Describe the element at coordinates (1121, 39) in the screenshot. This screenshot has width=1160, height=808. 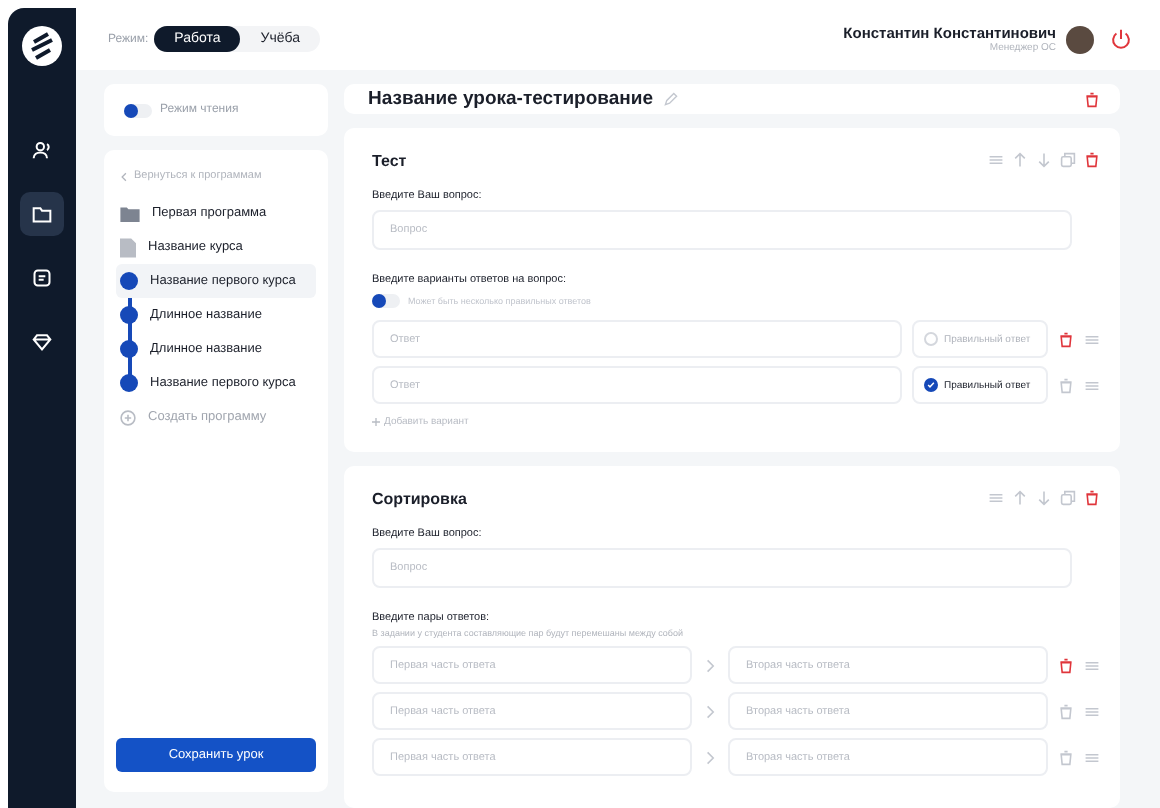
I see `power-icon` at that location.